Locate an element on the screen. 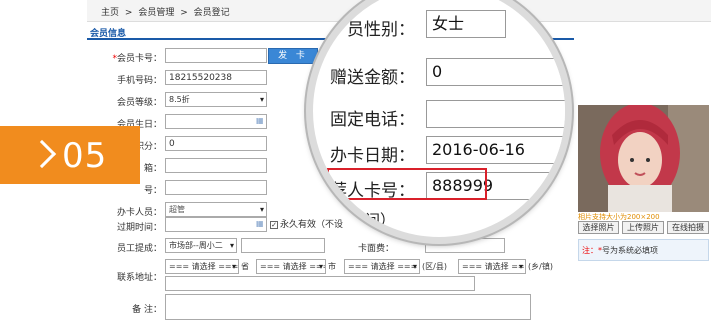 The height and width of the screenshot is (320, 711). field-label: 号： is located at coordinates (152, 191).